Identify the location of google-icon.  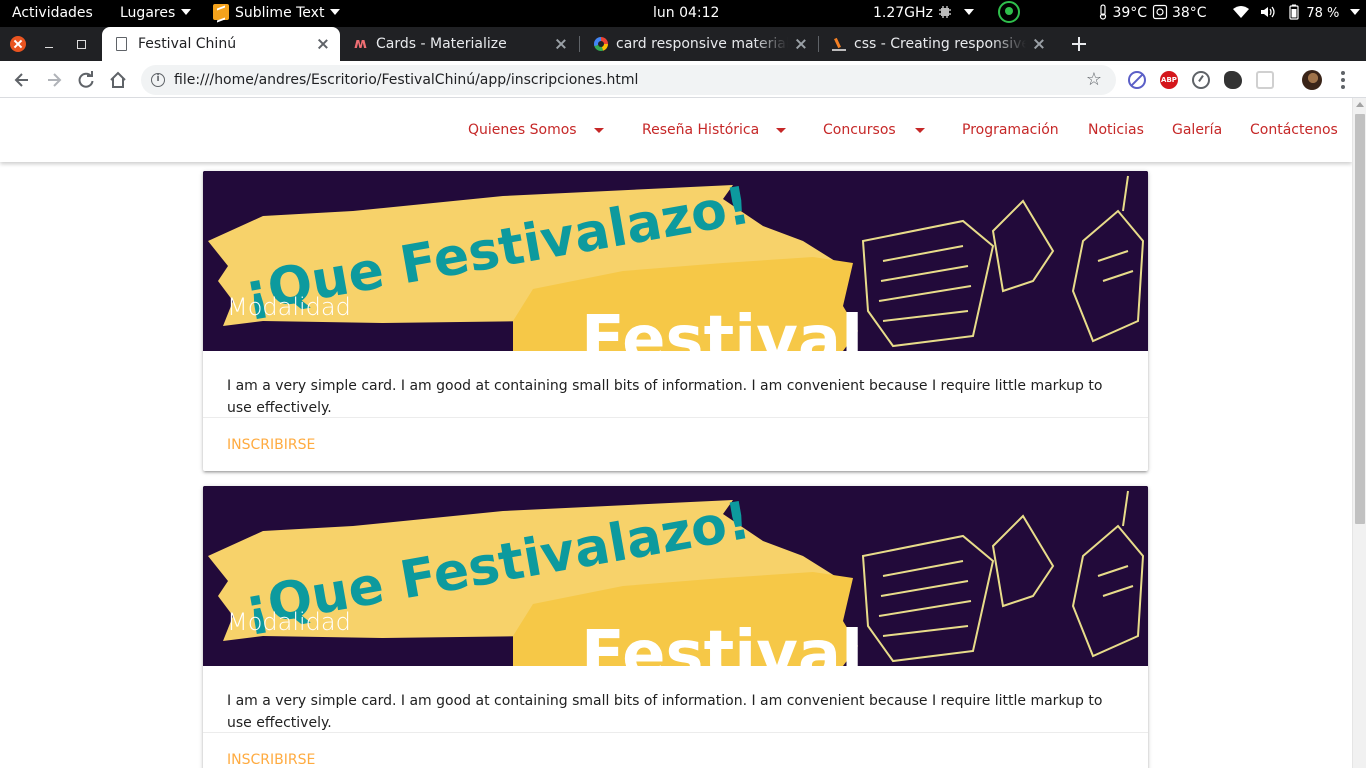
(601, 44).